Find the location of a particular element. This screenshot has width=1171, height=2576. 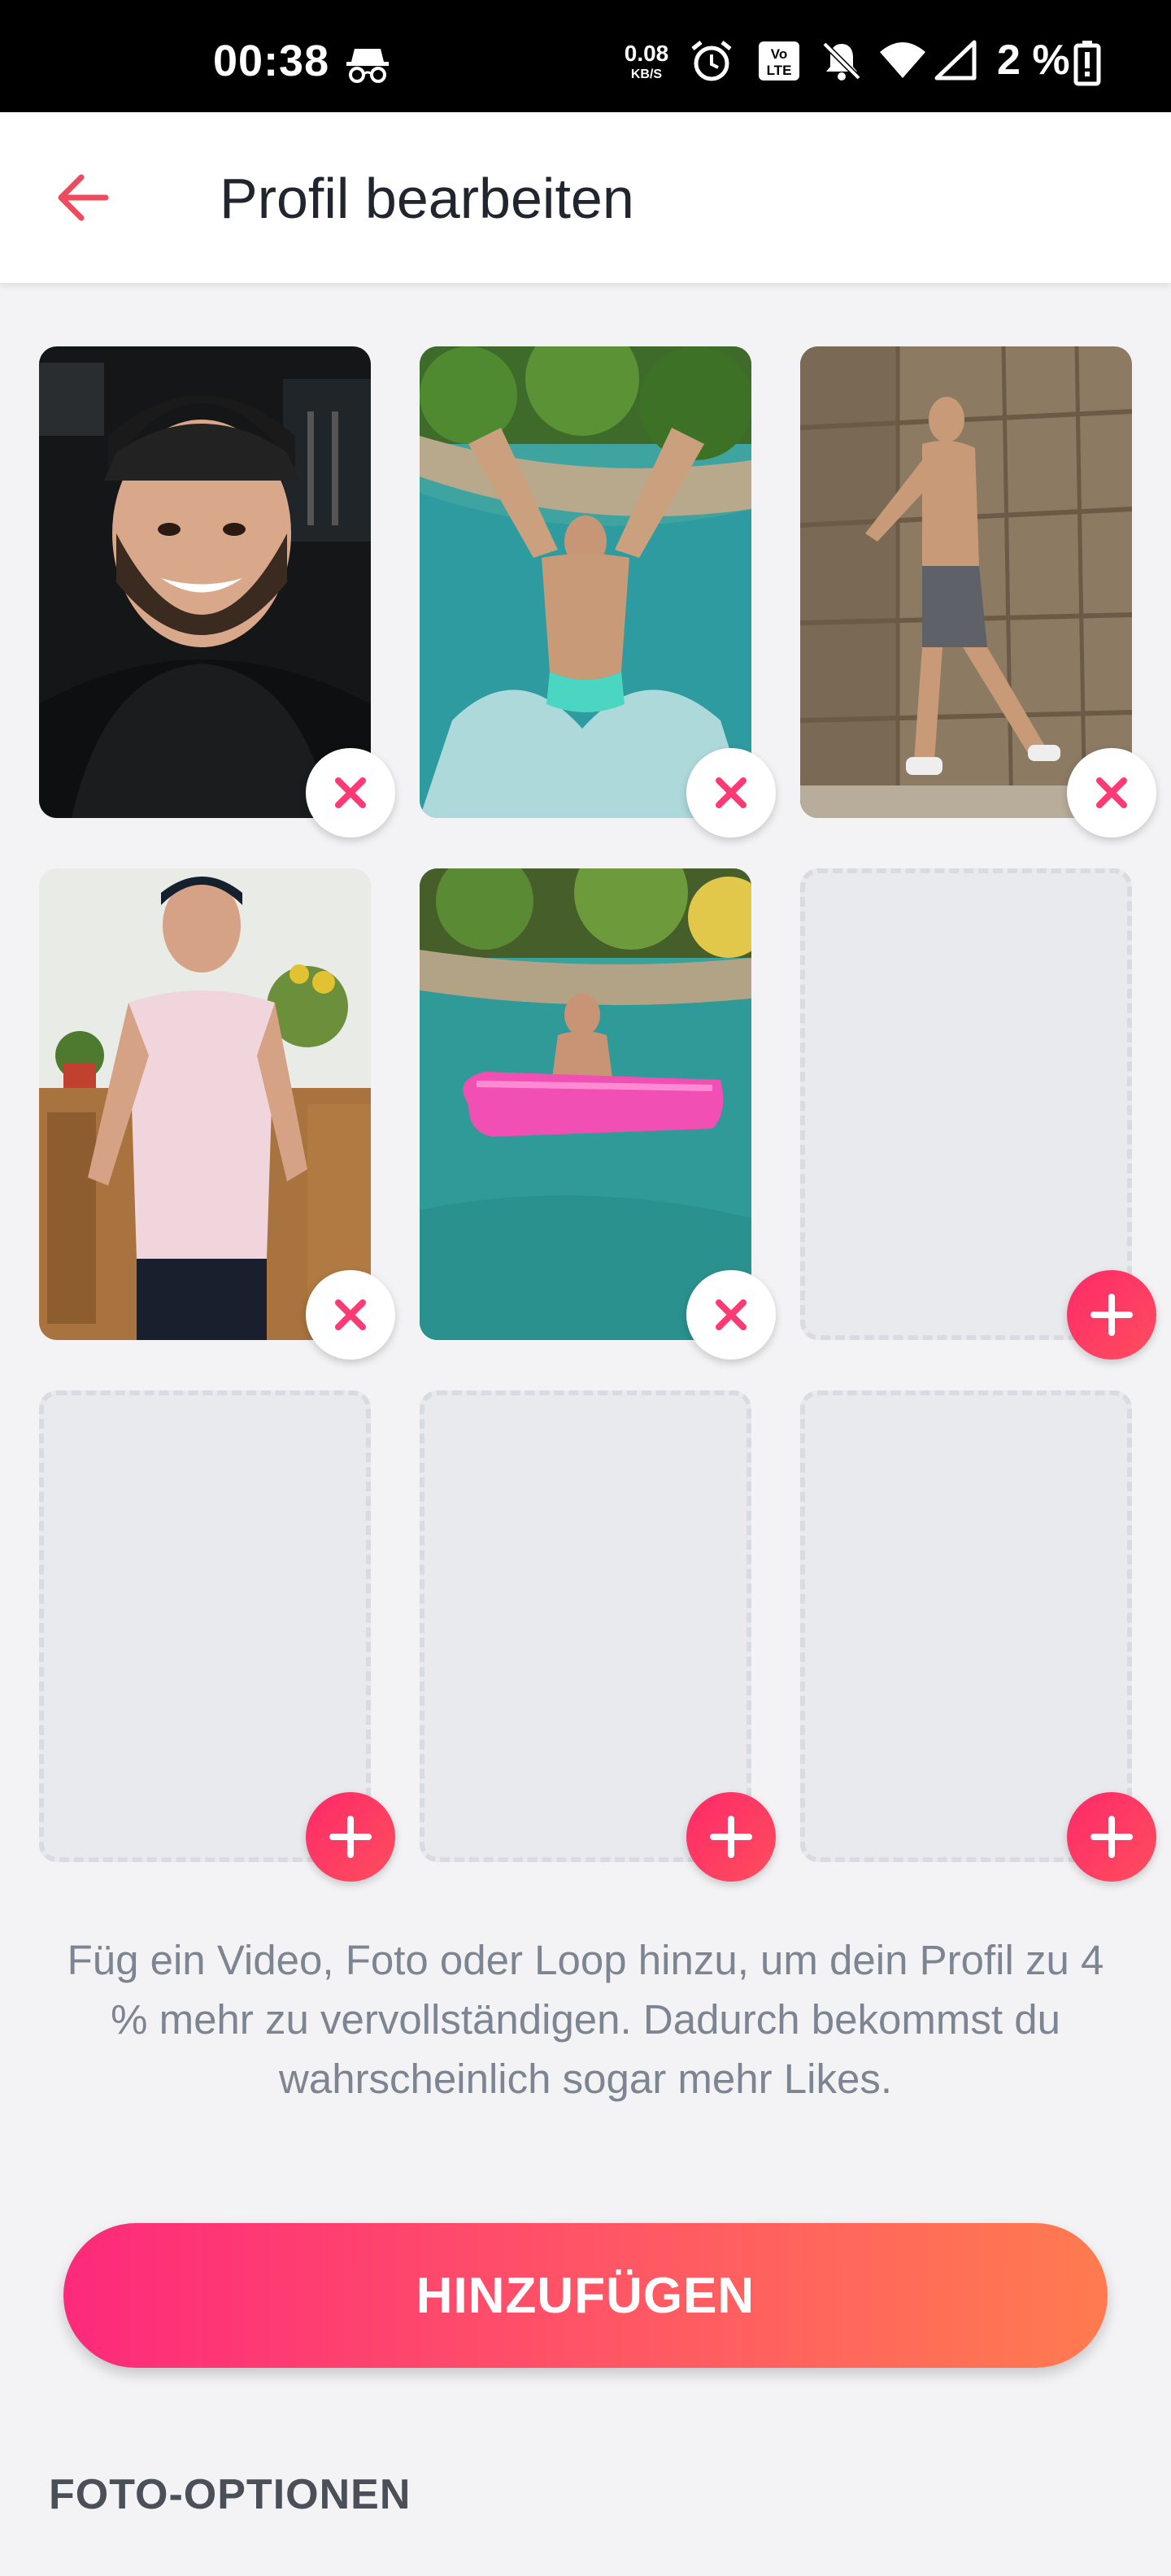

signal-icon is located at coordinates (956, 62).